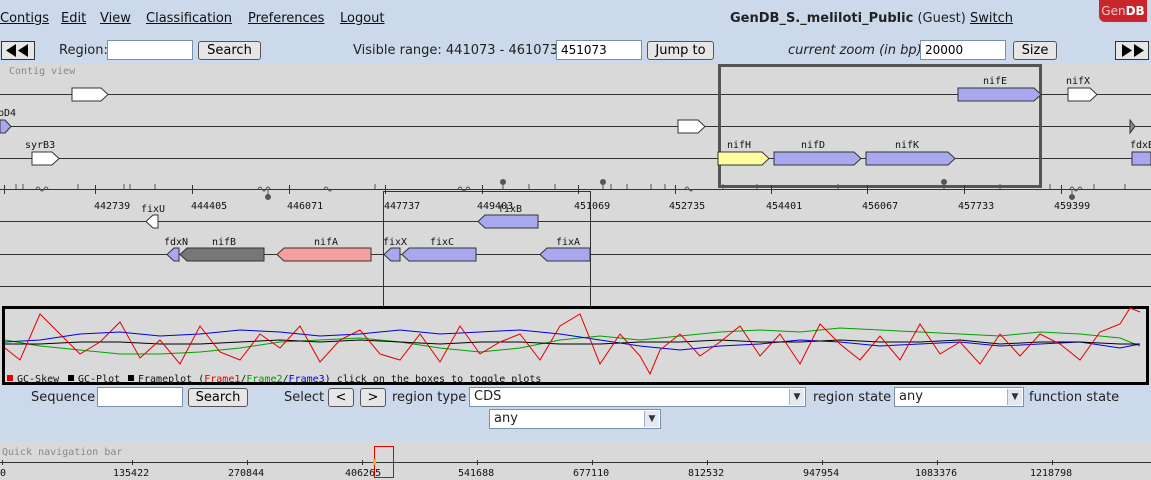 The image size is (1151, 480). I want to click on function-state-label: function state, so click(1074, 397).